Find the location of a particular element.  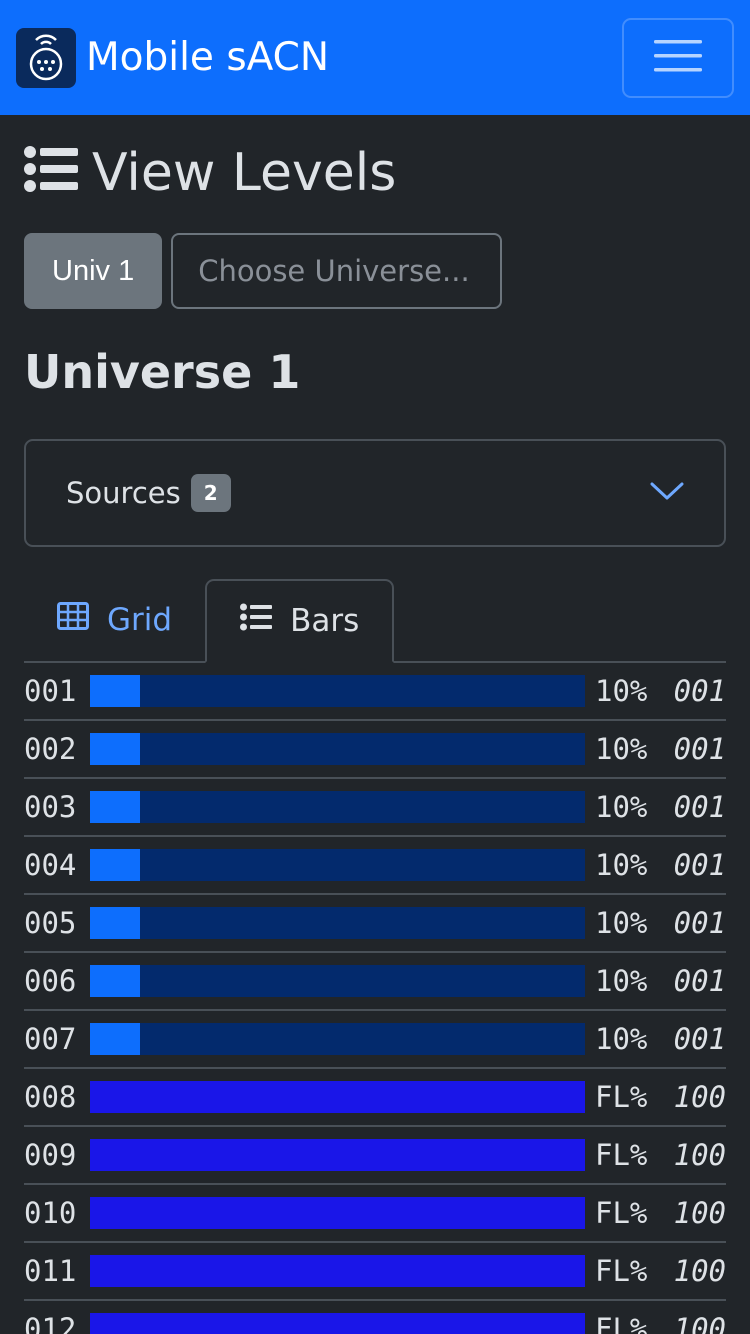

navbar: Mobile sACN is located at coordinates (375, 57).